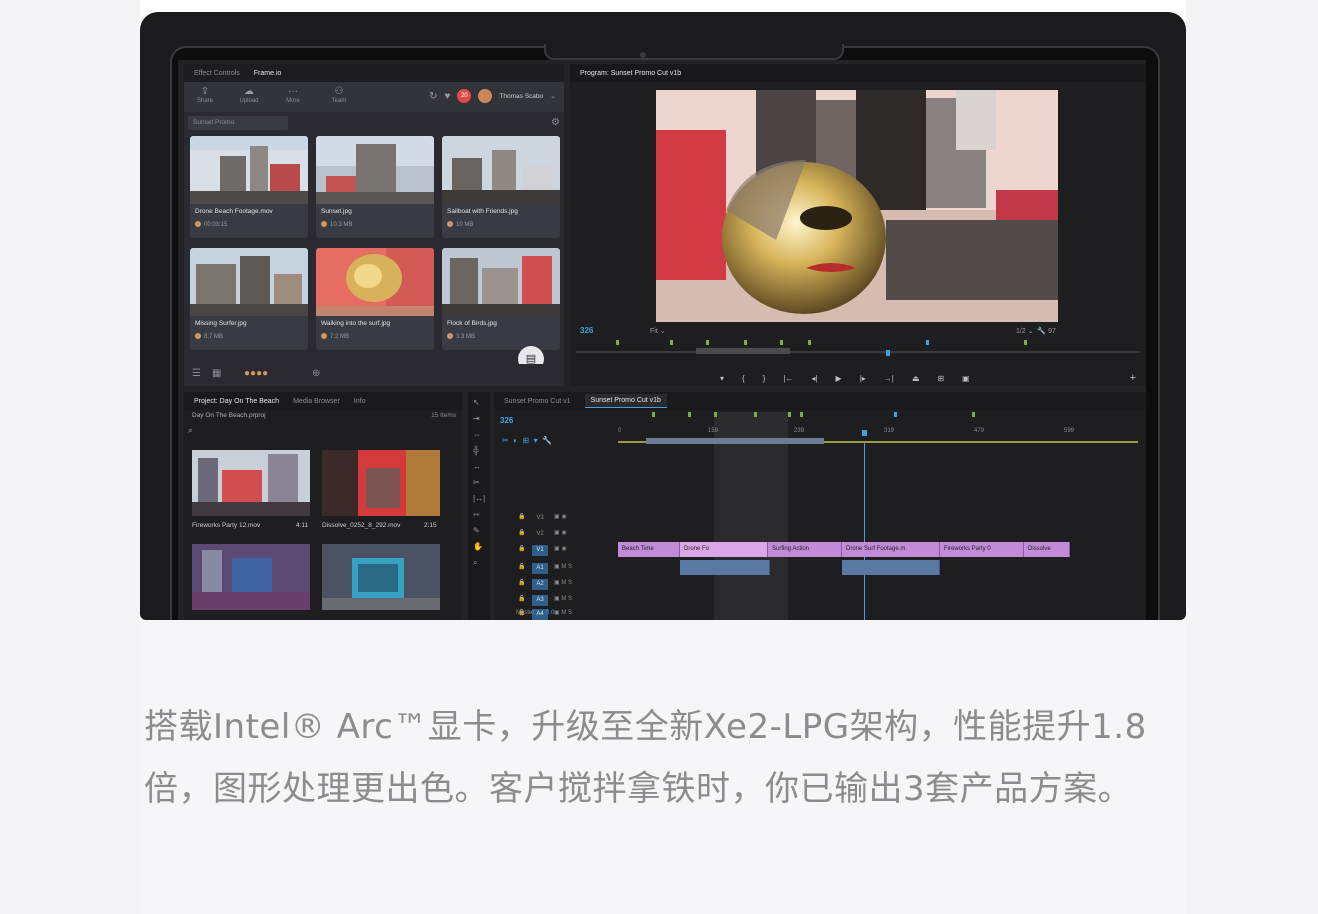 This screenshot has width=1318, height=914. What do you see at coordinates (540, 550) in the screenshot?
I see `track-label: V1` at bounding box center [540, 550].